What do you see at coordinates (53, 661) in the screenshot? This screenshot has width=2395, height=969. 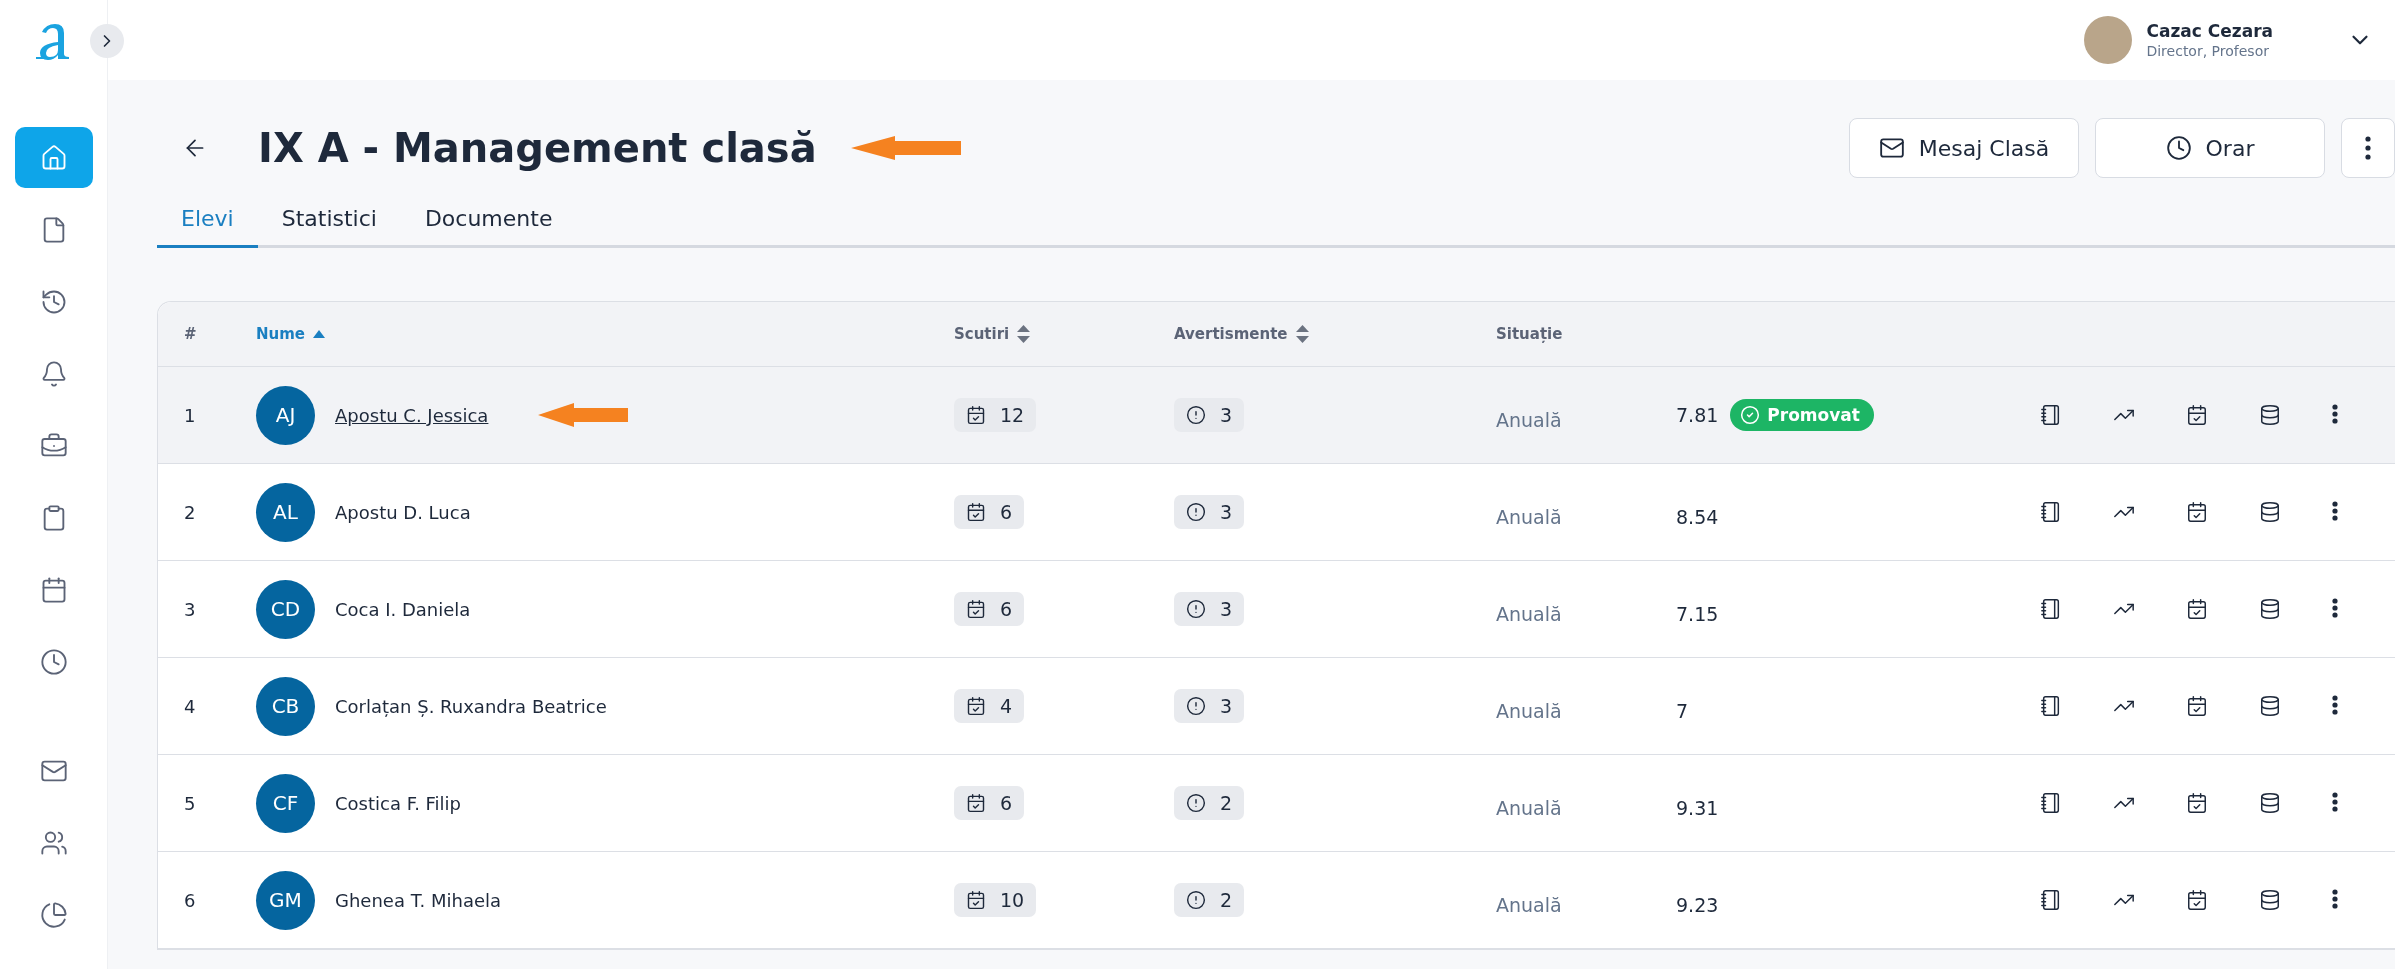 I see `clock-icon` at bounding box center [53, 661].